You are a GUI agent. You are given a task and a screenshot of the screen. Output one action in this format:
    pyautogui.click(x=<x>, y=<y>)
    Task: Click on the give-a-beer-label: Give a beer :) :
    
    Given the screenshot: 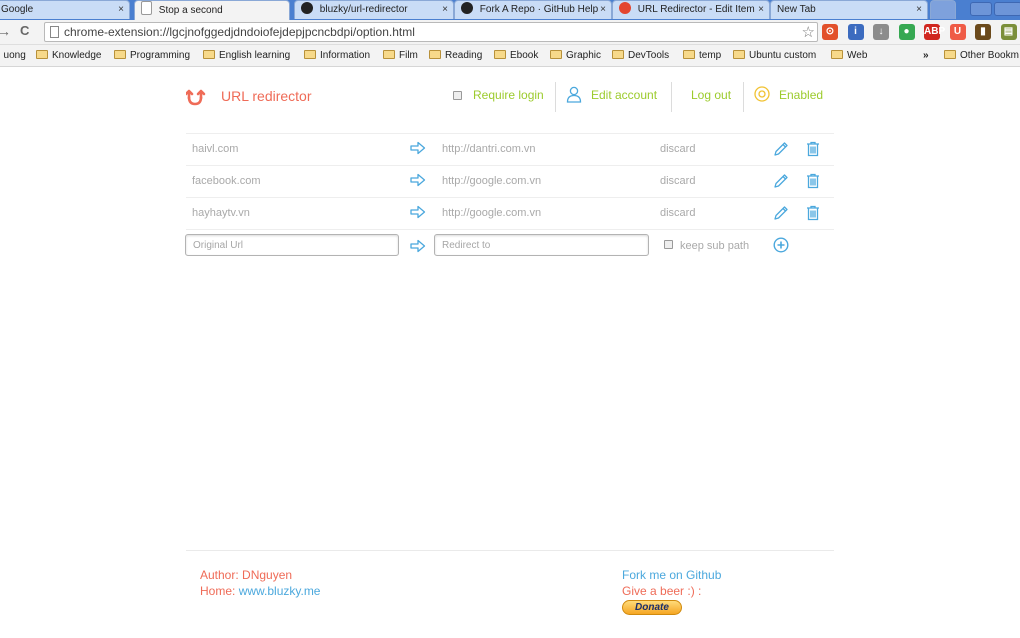 What is the action you would take?
    pyautogui.click(x=662, y=591)
    